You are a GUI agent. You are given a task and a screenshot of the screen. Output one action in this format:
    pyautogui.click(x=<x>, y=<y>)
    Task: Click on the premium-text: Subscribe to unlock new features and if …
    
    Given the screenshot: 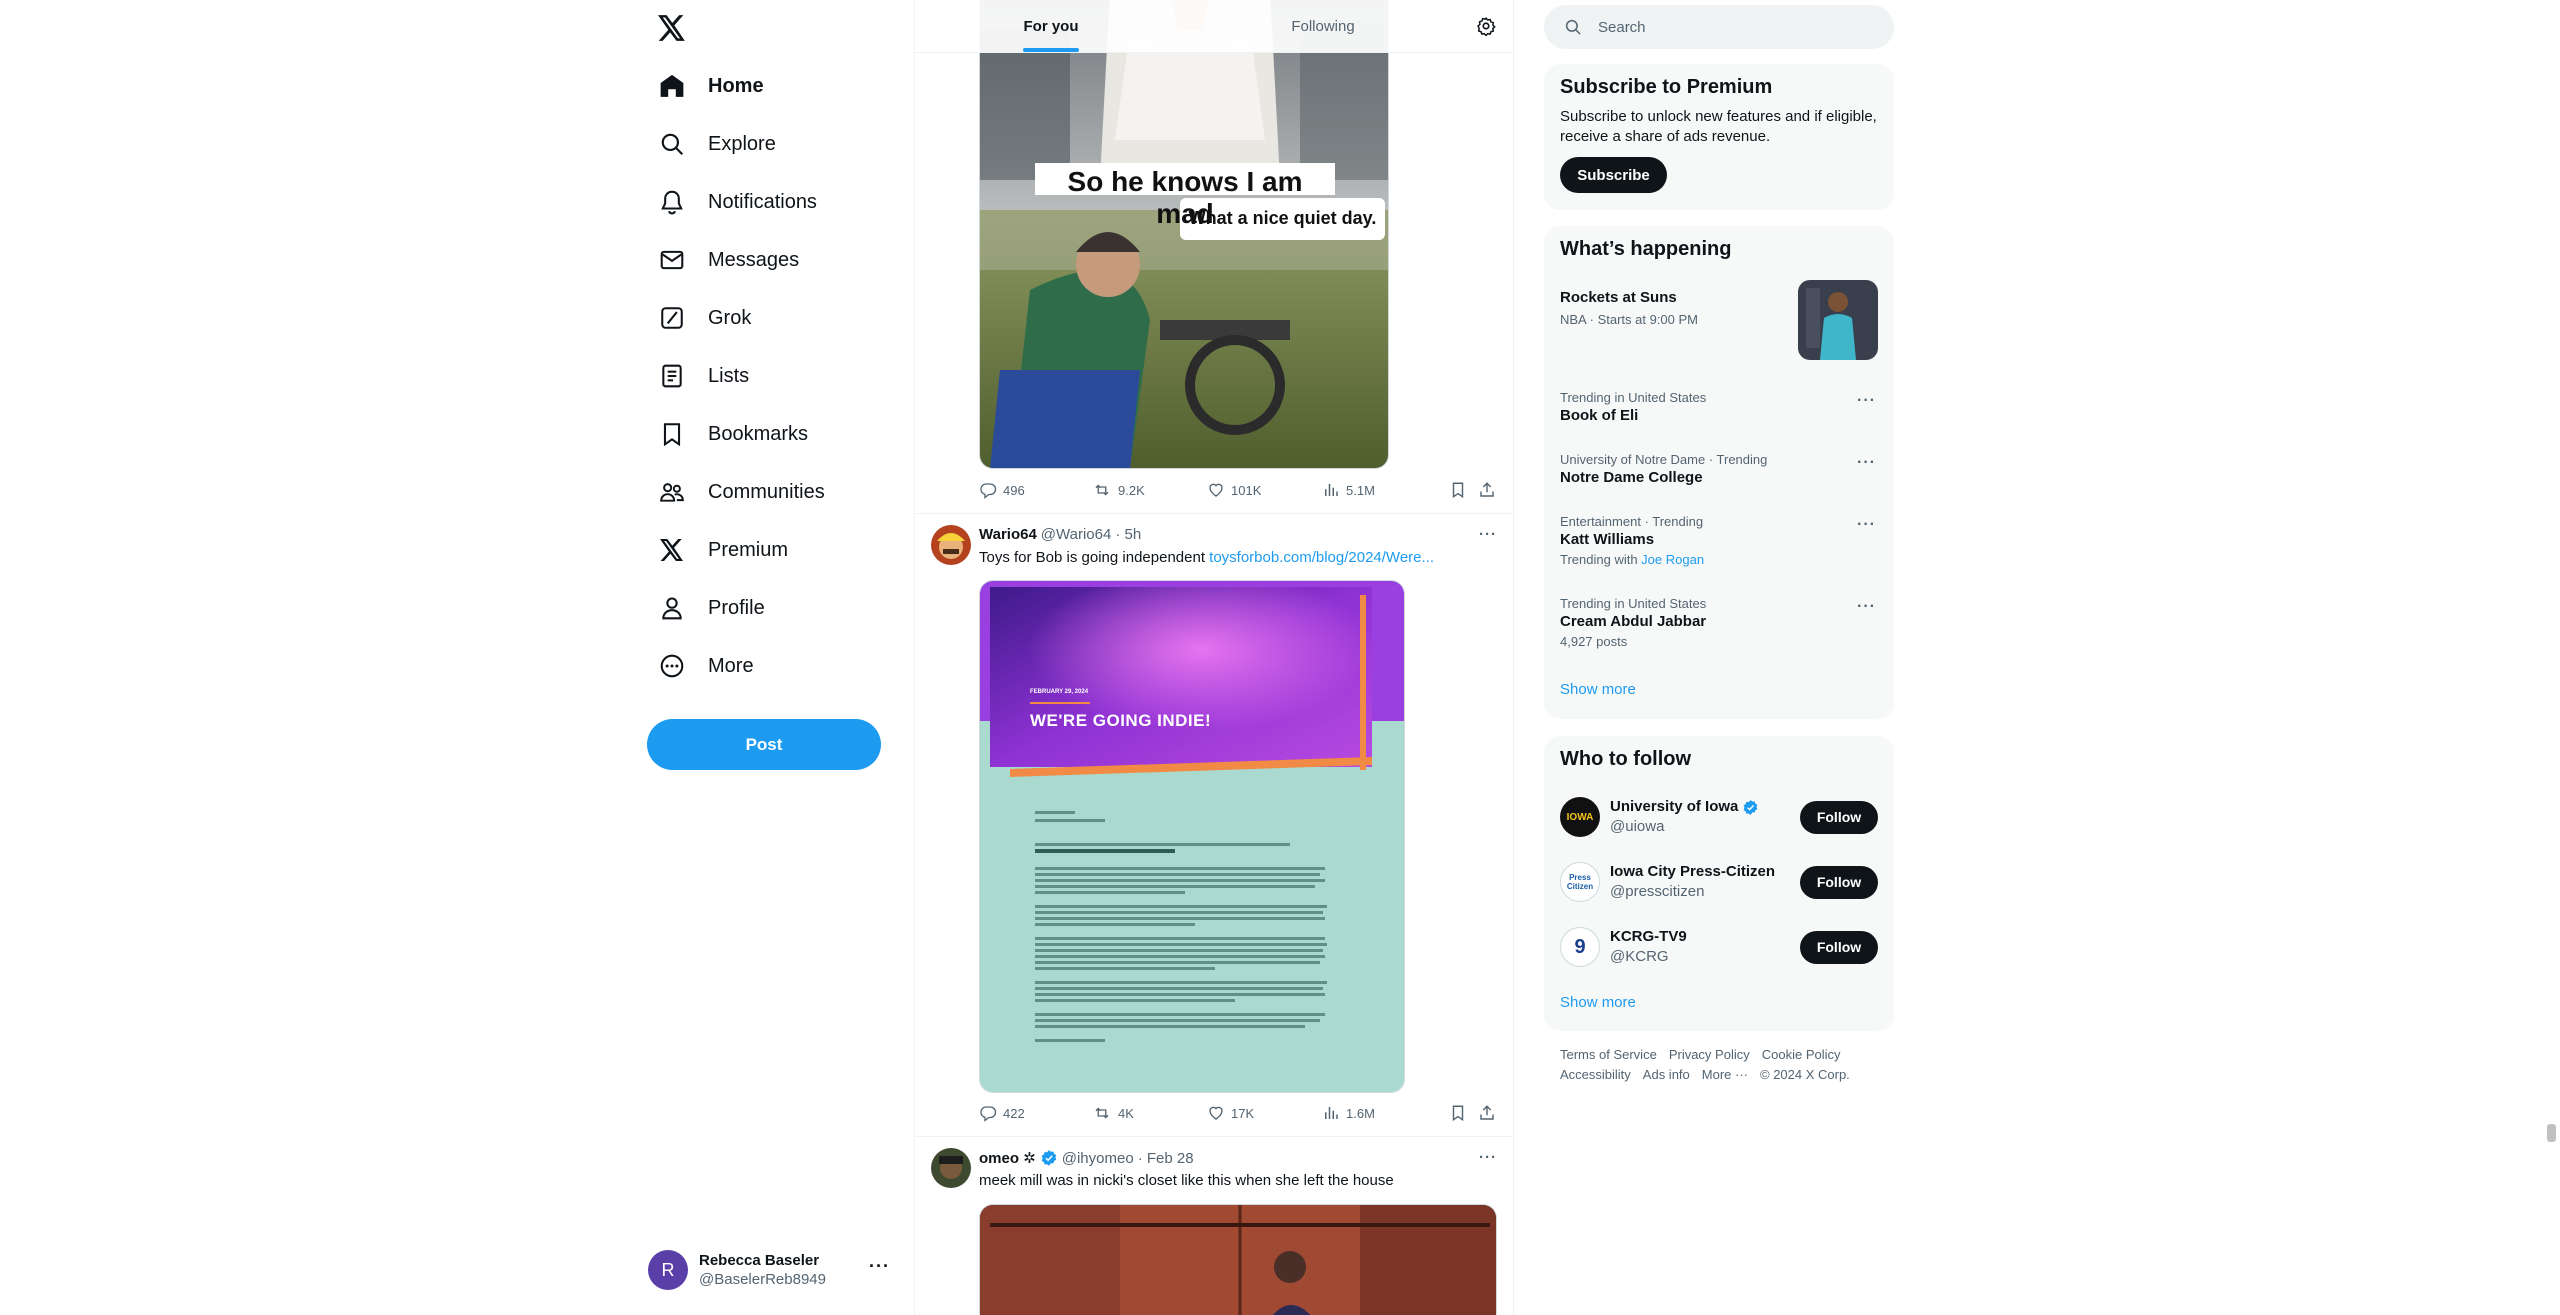 What is the action you would take?
    pyautogui.click(x=1718, y=126)
    